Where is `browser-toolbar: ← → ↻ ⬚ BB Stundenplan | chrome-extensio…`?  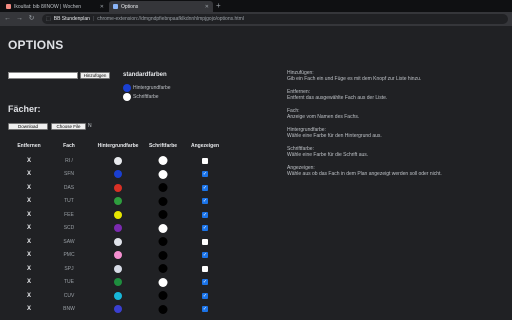 browser-toolbar: ← → ↻ ⬚ BB Stundenplan | chrome-extensio… is located at coordinates (256, 19).